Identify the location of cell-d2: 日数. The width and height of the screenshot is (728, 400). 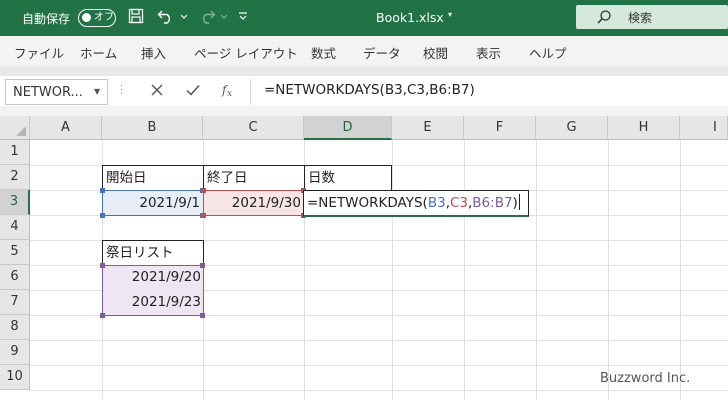
(348, 178).